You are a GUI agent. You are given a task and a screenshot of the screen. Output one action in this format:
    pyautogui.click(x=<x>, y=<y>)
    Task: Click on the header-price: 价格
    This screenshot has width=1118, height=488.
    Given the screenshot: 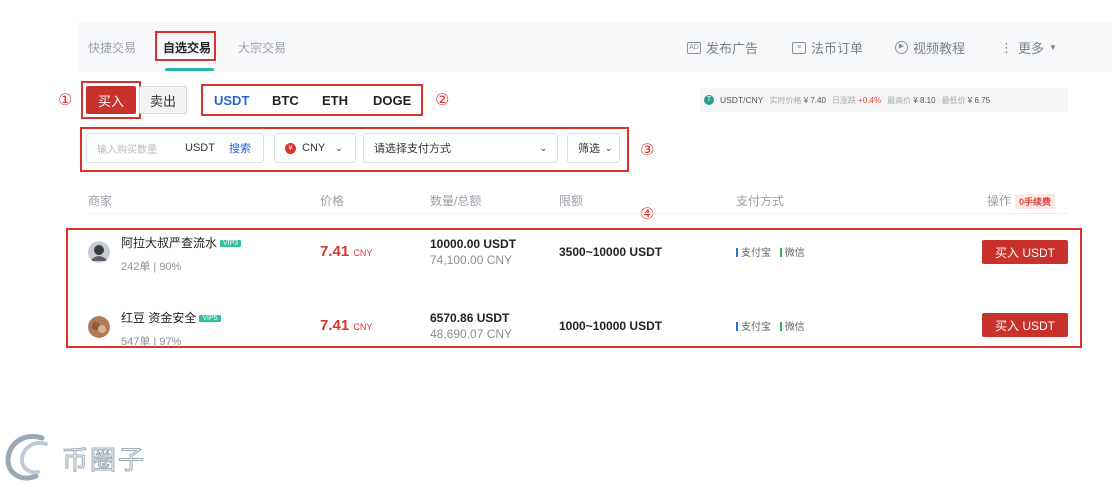 What is the action you would take?
    pyautogui.click(x=332, y=201)
    